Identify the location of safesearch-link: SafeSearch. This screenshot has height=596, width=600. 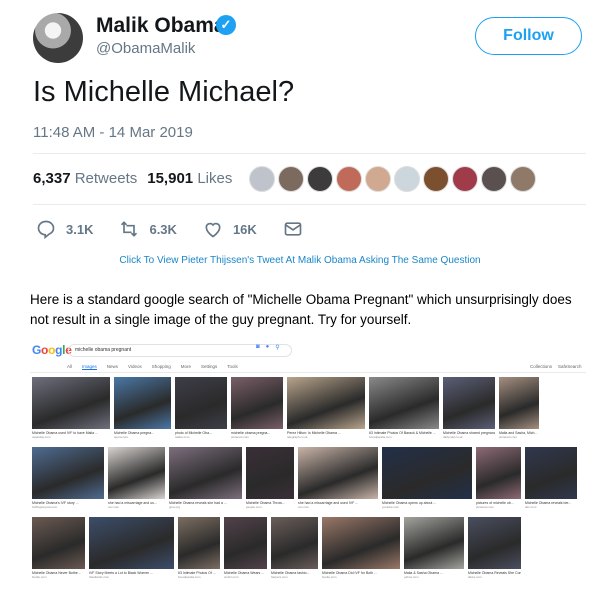
(570, 366).